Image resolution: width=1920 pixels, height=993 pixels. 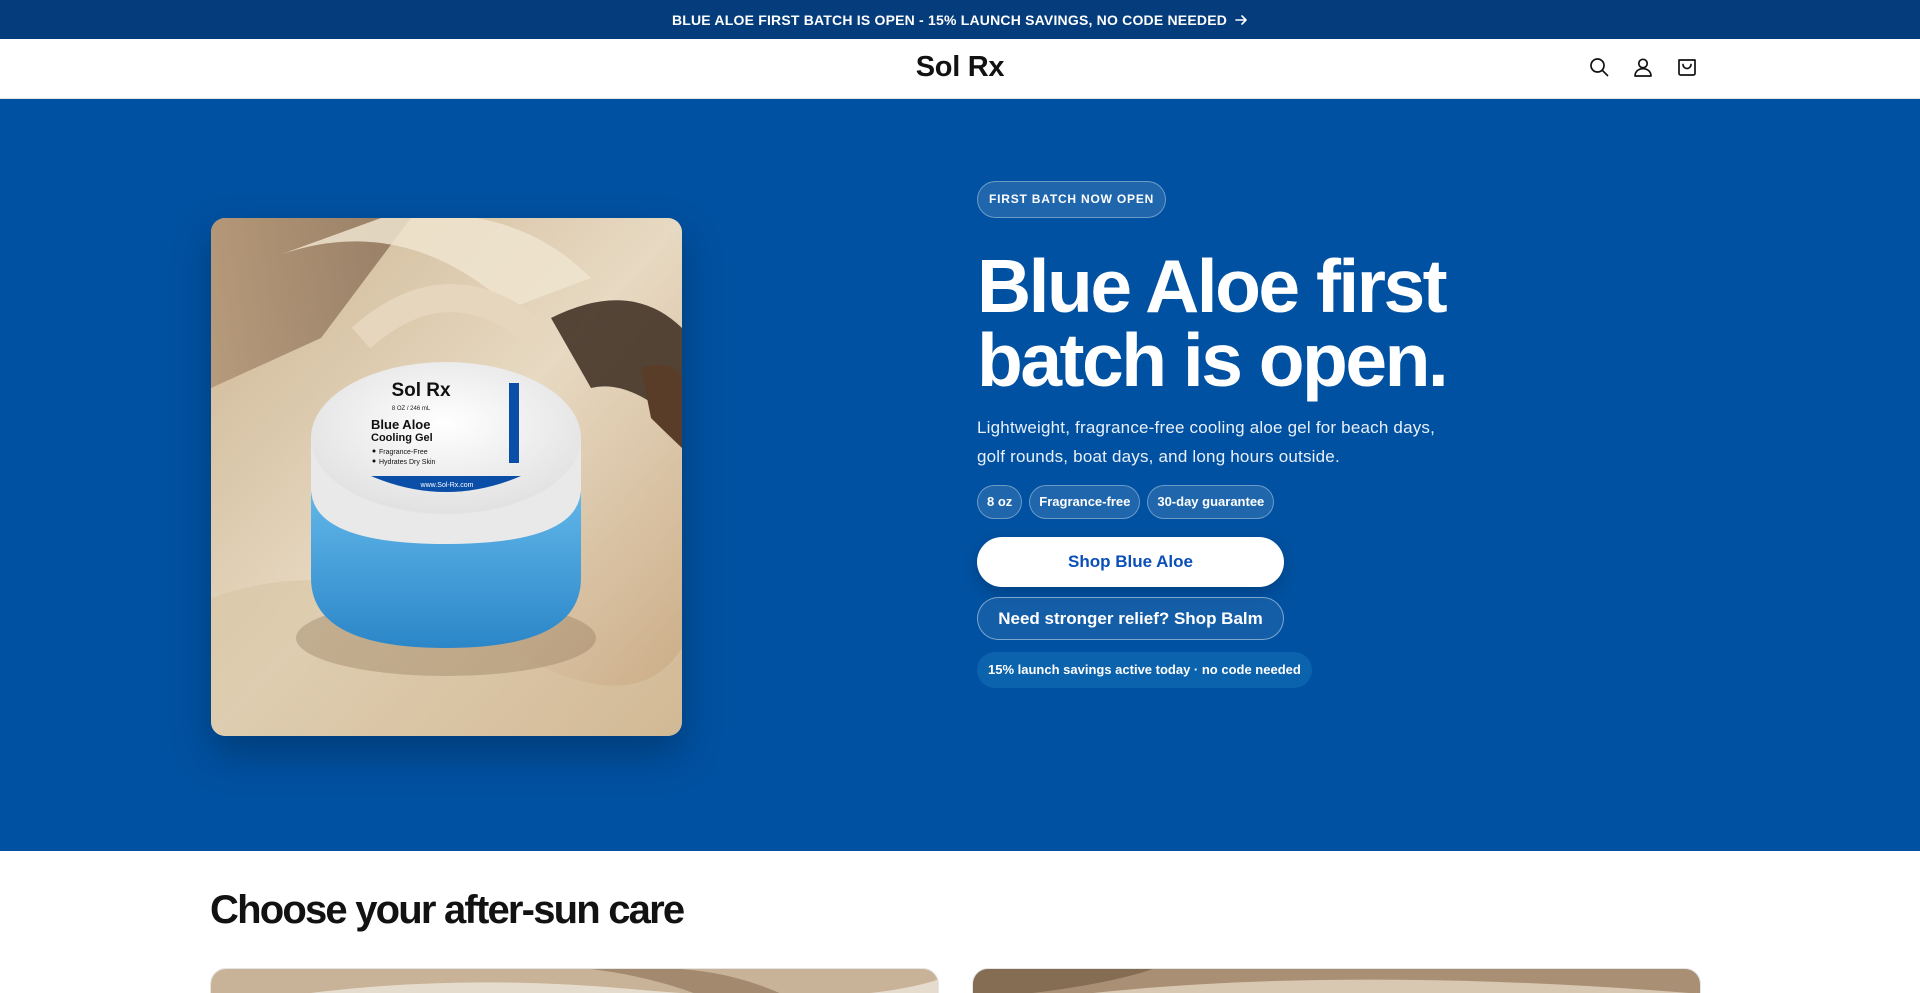 I want to click on hero-headline: Blue Aloe first batch is open., so click(x=1213, y=323).